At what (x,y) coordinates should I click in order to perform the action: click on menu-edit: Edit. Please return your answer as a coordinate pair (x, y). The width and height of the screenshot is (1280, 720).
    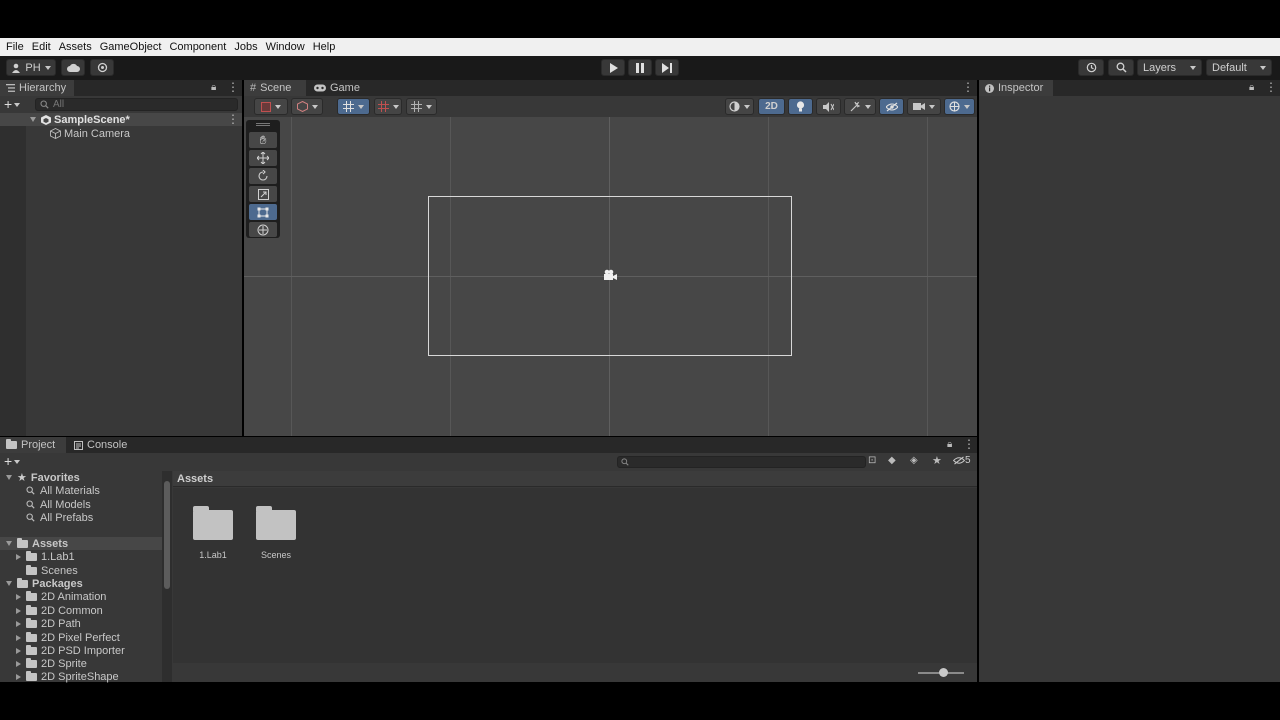
    Looking at the image, I should click on (41, 47).